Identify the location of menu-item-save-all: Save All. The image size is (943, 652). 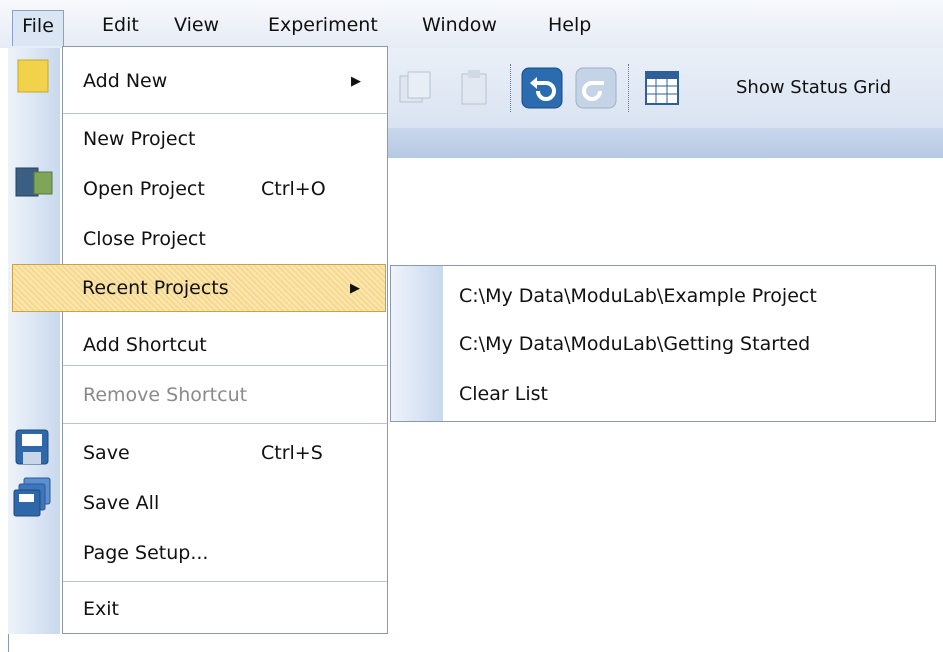
(225, 503).